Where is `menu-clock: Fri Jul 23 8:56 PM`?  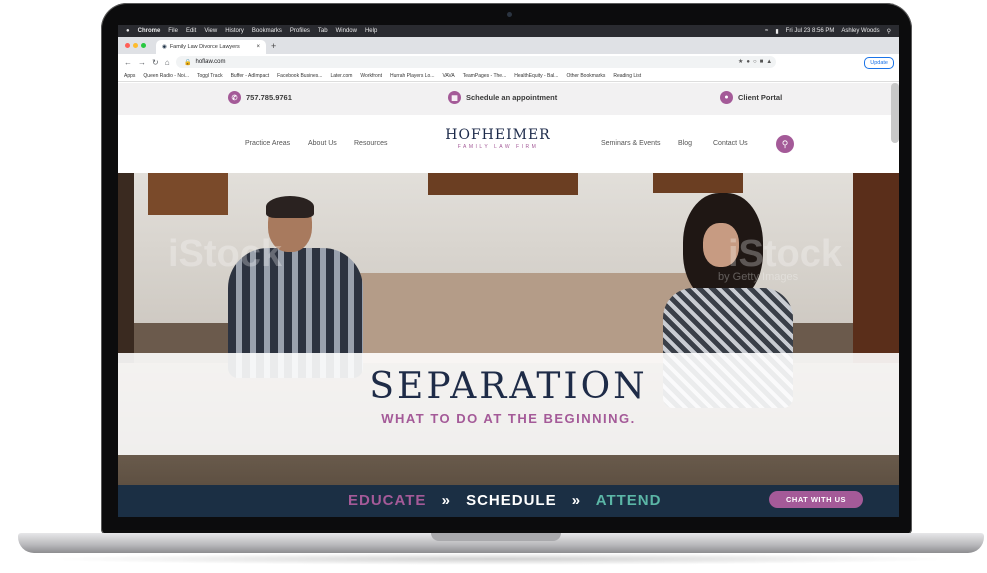
menu-clock: Fri Jul 23 8:56 PM is located at coordinates (810, 31).